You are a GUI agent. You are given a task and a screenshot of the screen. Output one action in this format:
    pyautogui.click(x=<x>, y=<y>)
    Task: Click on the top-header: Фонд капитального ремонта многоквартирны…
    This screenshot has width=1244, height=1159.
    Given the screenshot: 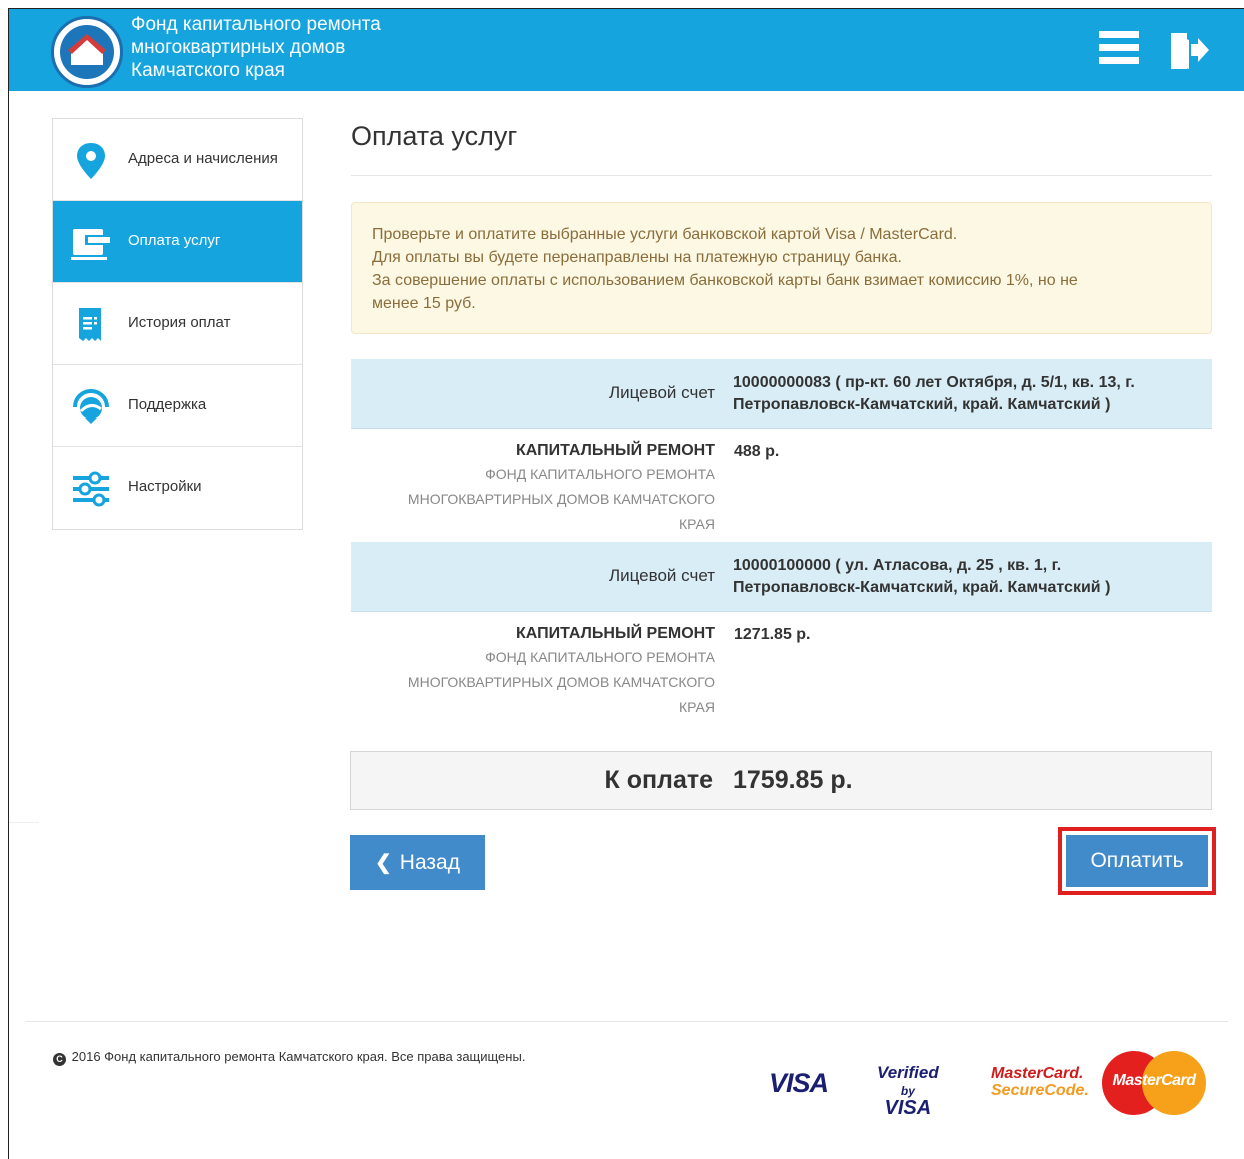 What is the action you would take?
    pyautogui.click(x=626, y=50)
    